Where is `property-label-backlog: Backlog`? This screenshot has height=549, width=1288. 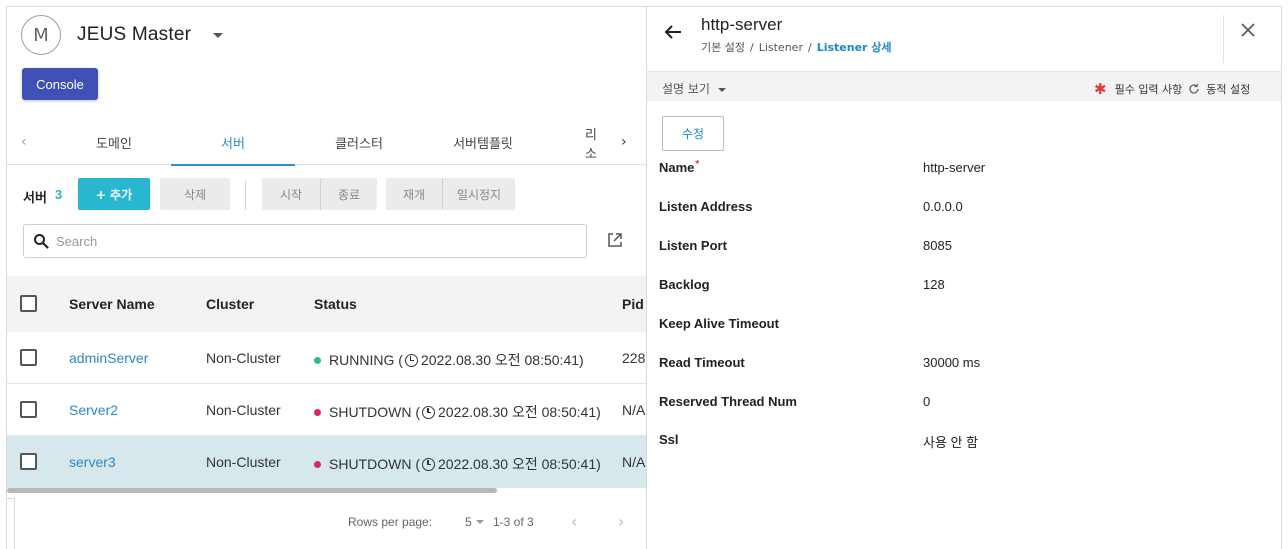 property-label-backlog: Backlog is located at coordinates (684, 284).